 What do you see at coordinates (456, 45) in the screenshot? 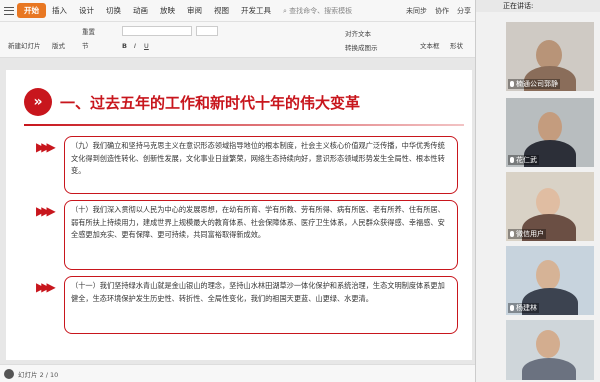
I see `shape-button: 形状` at bounding box center [456, 45].